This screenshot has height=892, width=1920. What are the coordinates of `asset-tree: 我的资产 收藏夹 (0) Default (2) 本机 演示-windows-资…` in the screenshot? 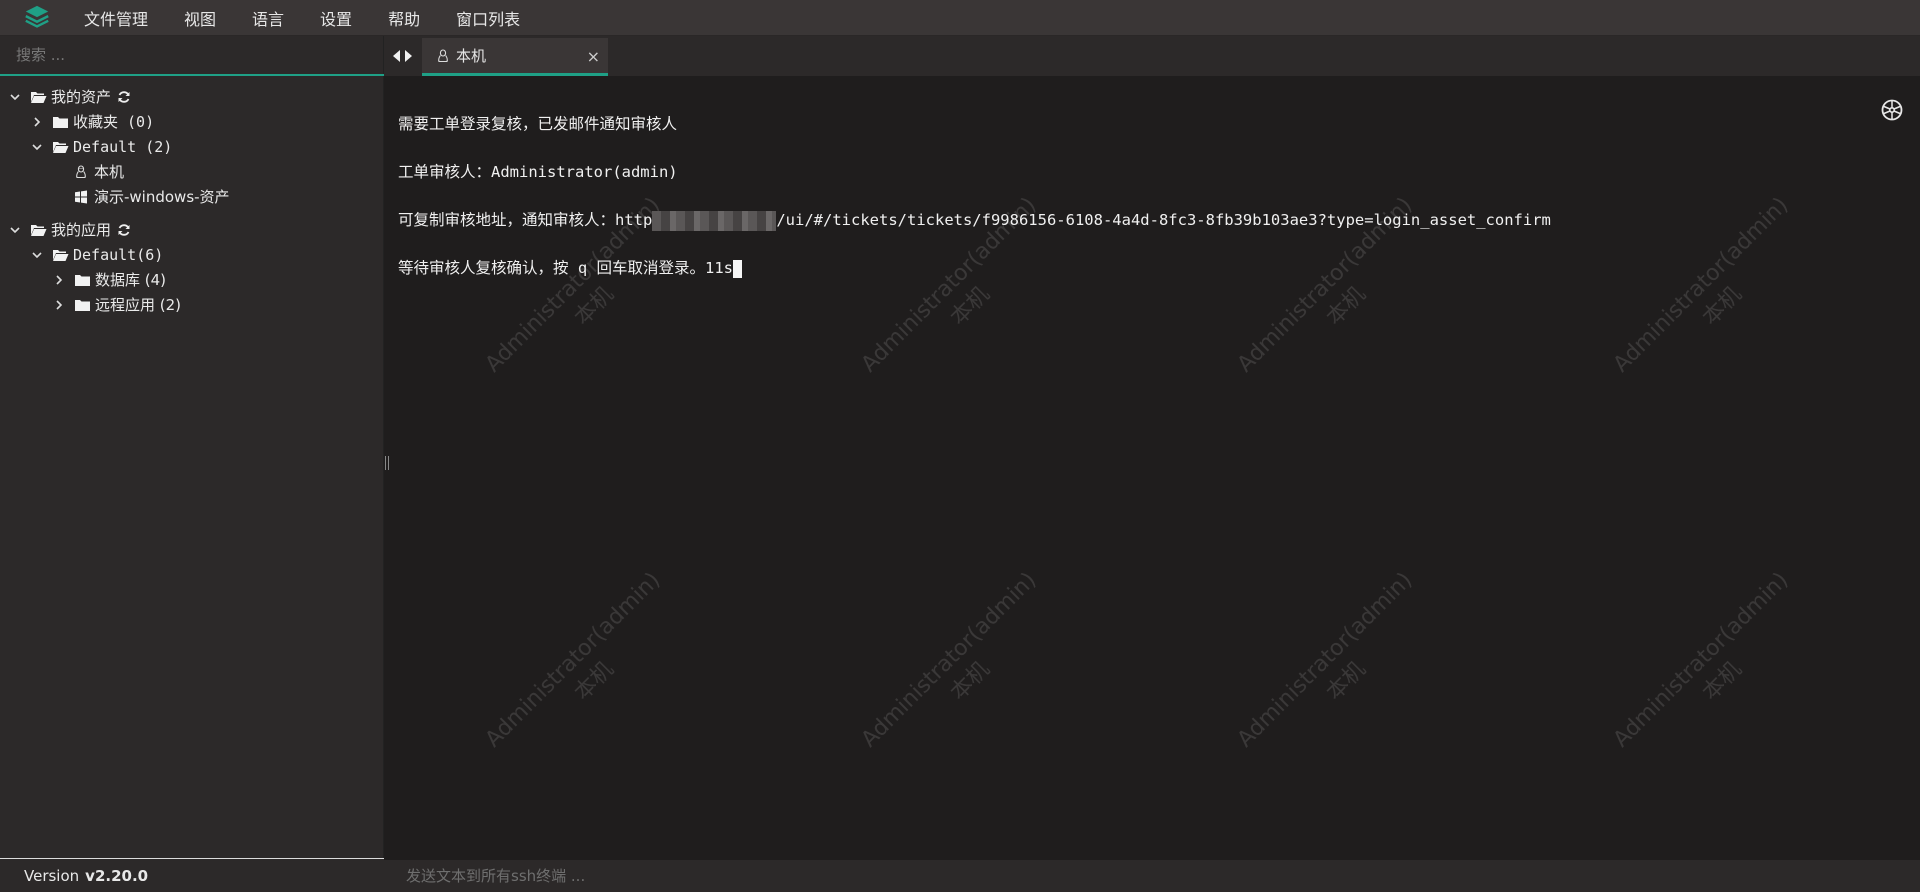 It's located at (191, 196).